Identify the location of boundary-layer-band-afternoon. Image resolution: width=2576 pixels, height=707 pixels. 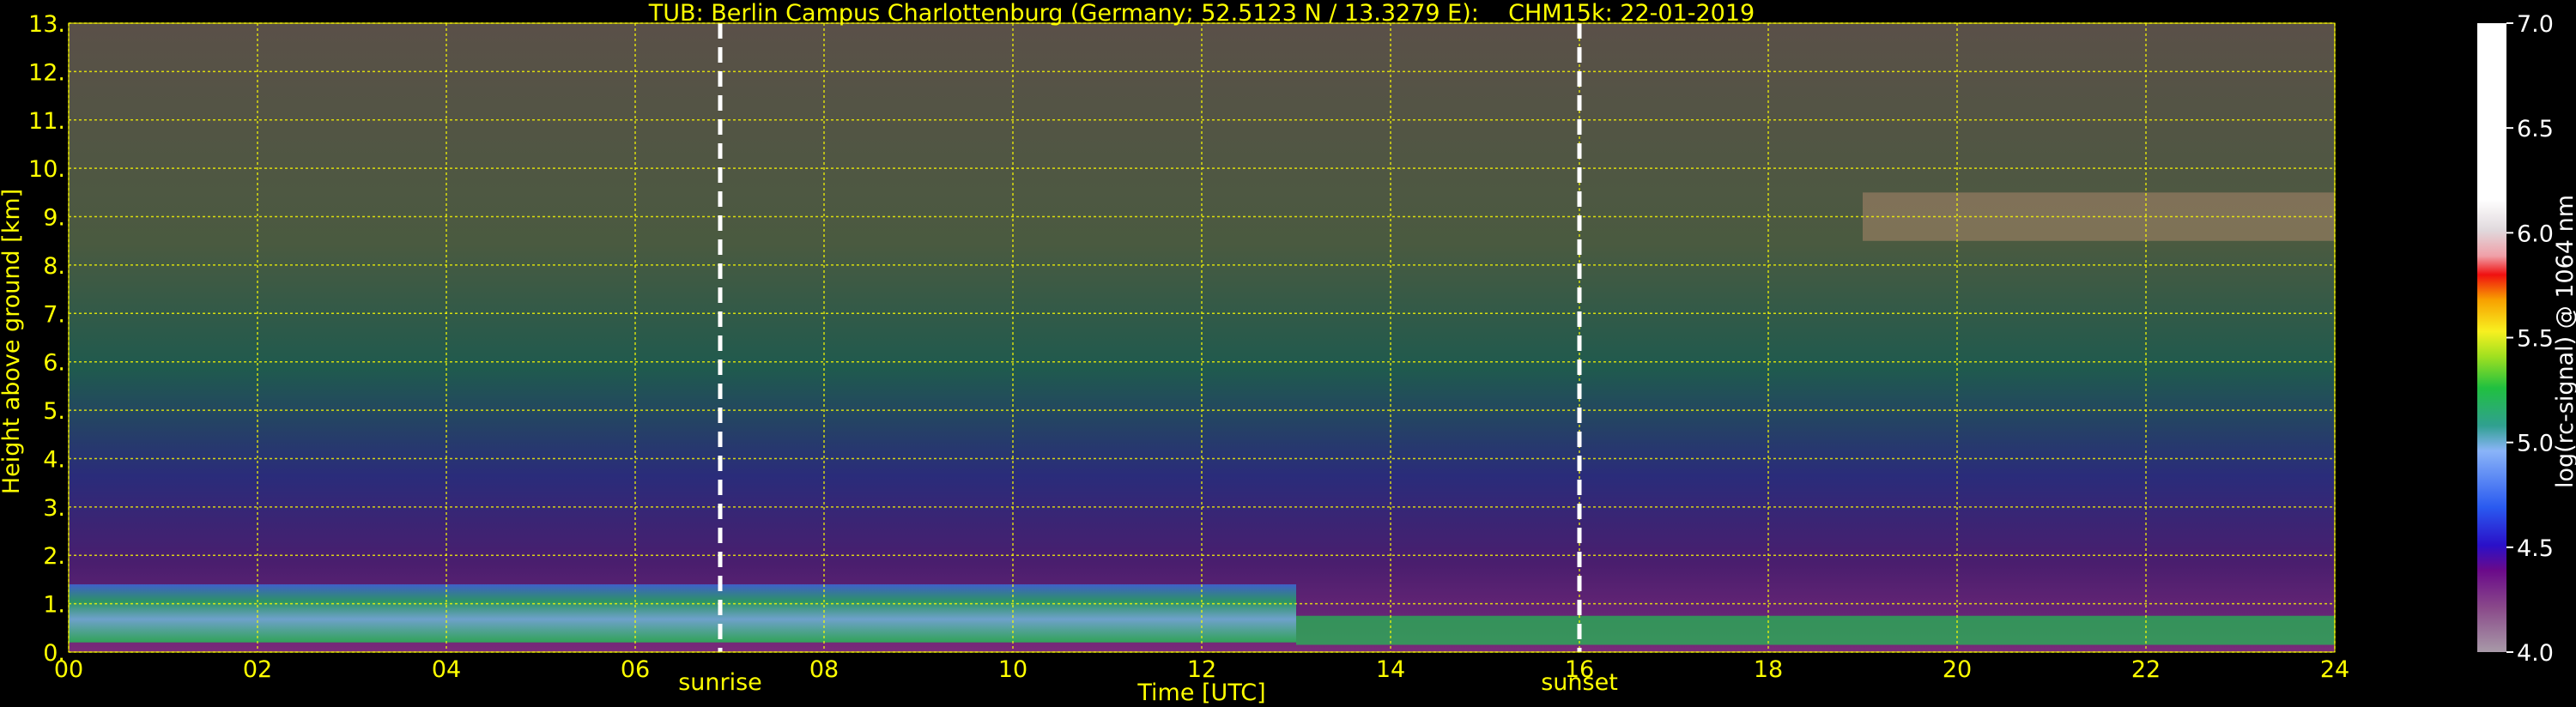
(1815, 630).